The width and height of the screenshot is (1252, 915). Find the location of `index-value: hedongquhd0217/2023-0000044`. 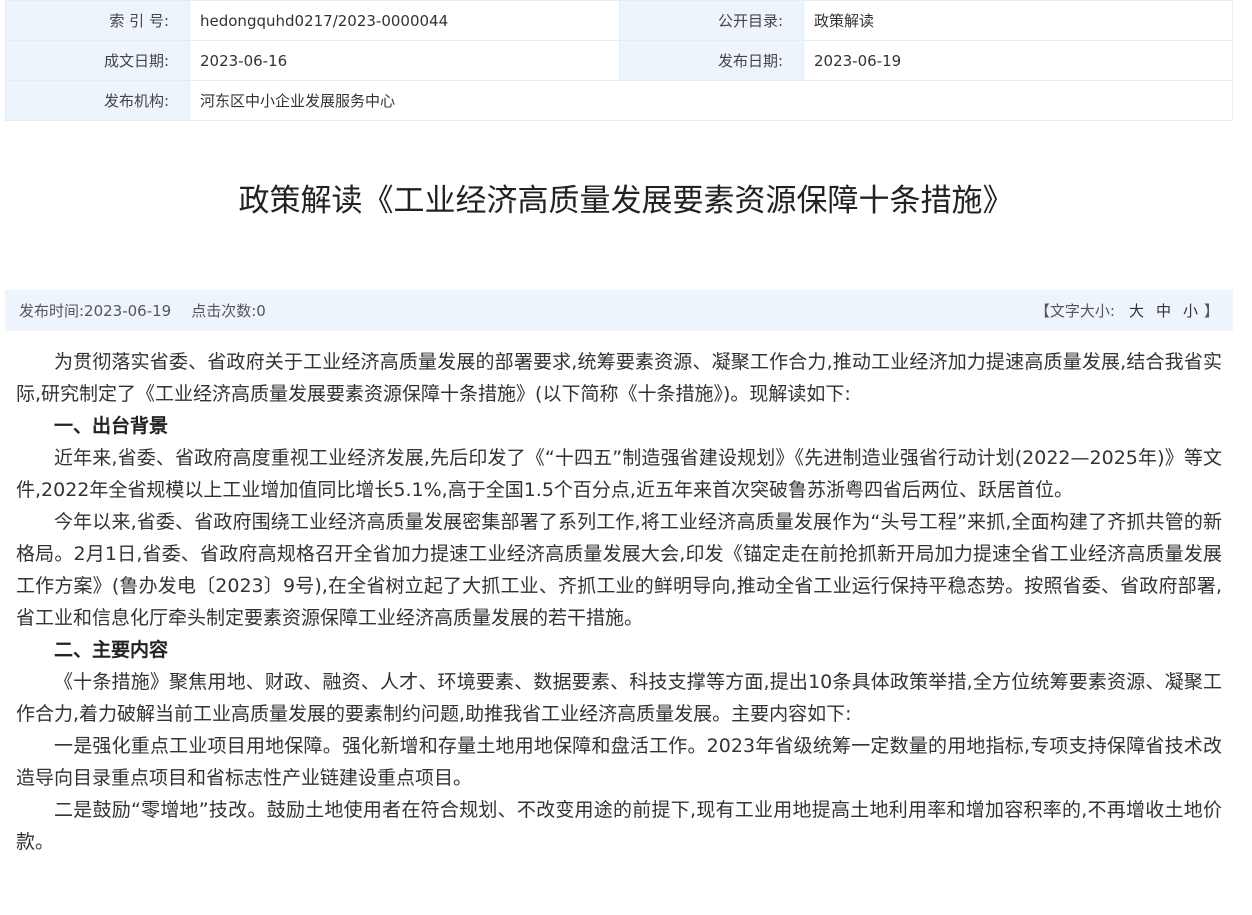

index-value: hedongquhd0217/2023-0000044 is located at coordinates (404, 20).